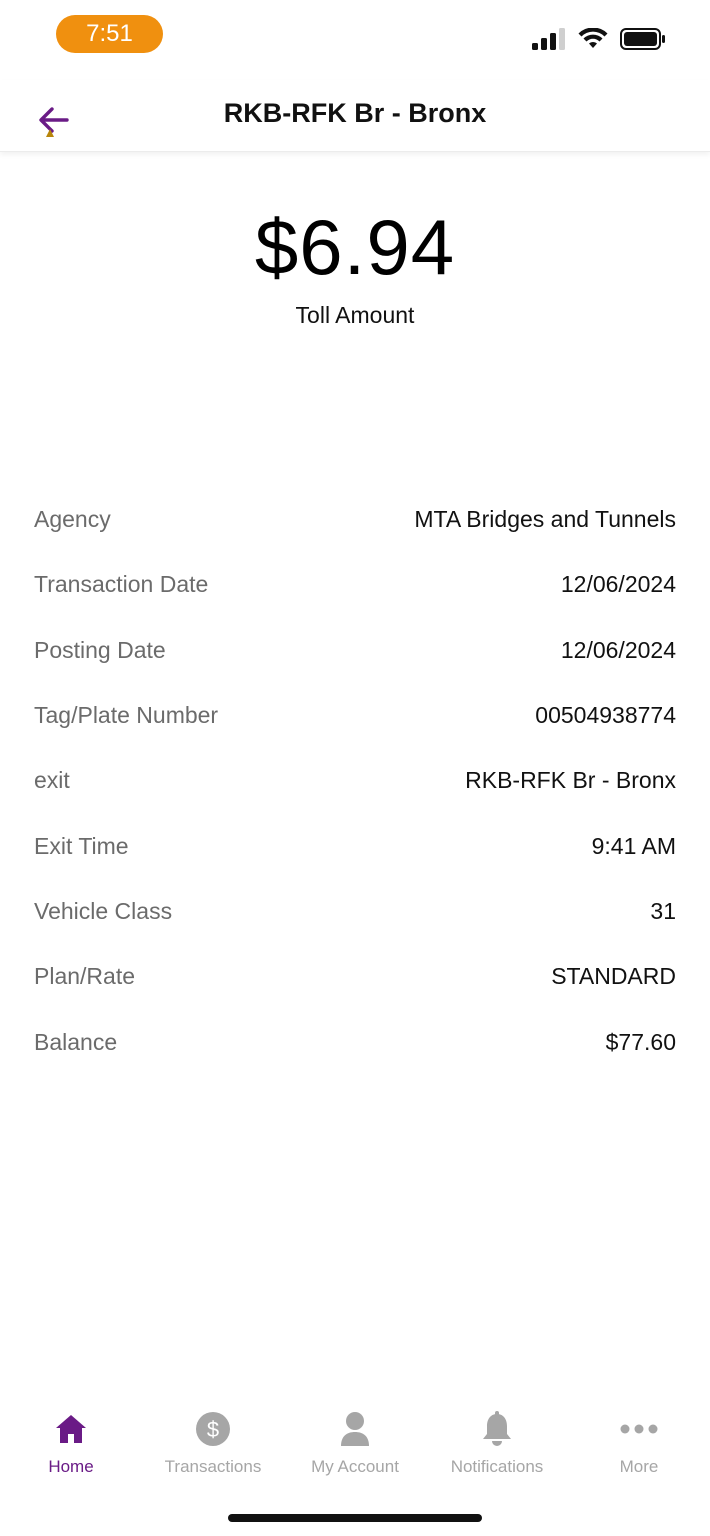 The width and height of the screenshot is (710, 1536). I want to click on detail-label: exit, so click(52, 780).